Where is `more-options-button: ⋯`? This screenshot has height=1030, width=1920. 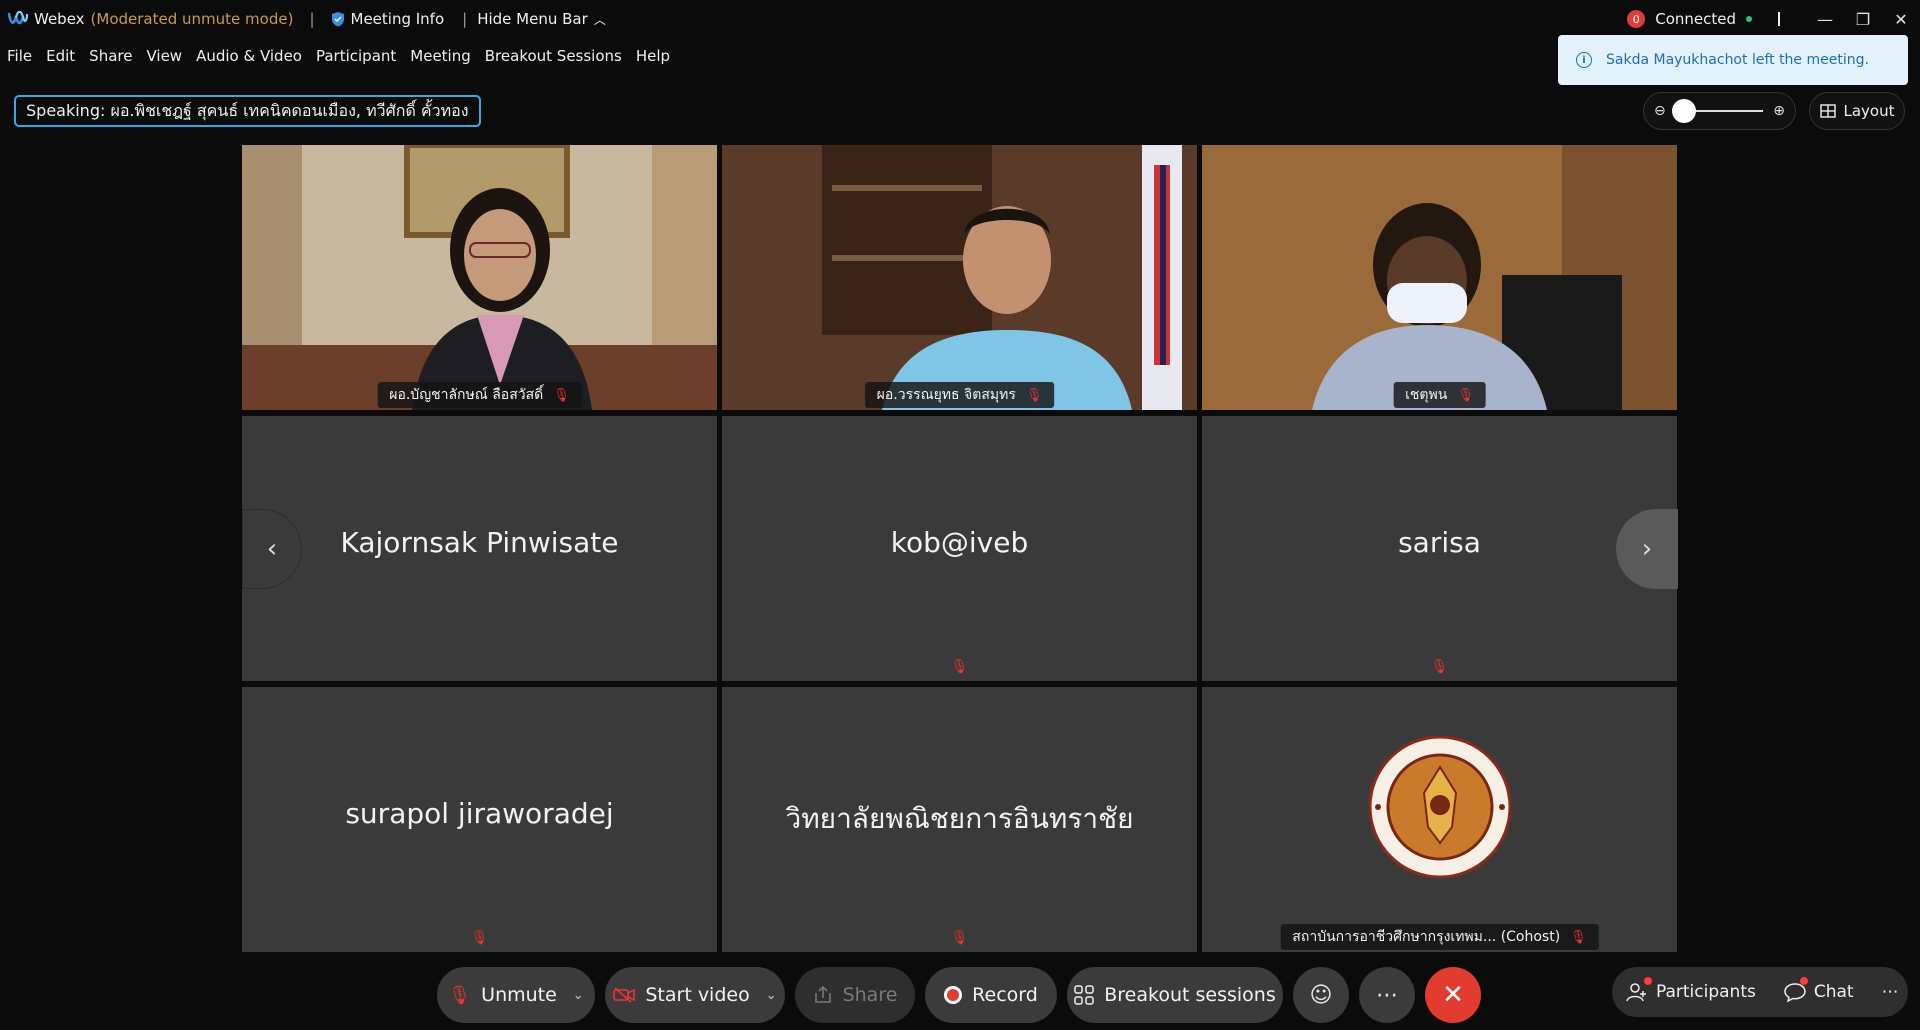
more-options-button: ⋯ is located at coordinates (1387, 995).